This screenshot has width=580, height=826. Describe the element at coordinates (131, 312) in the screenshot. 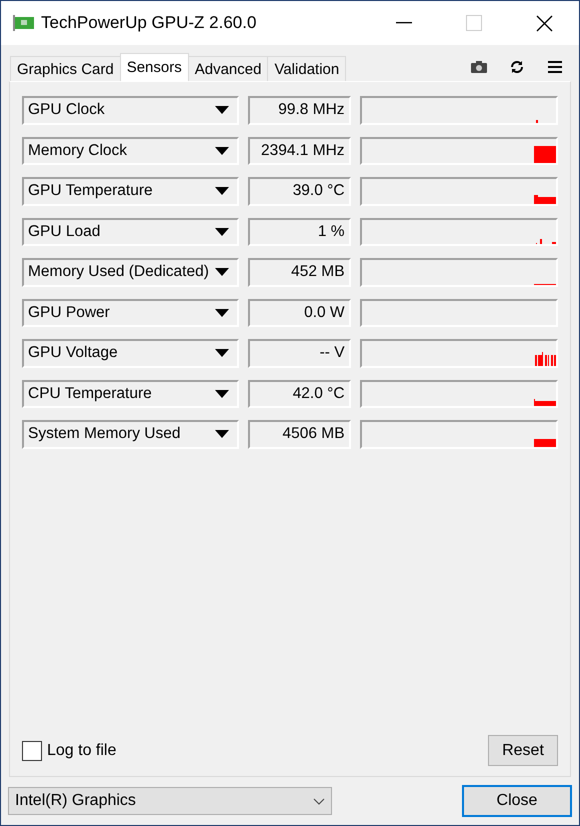

I see `sensor-name-dropdown: GPU Power` at that location.